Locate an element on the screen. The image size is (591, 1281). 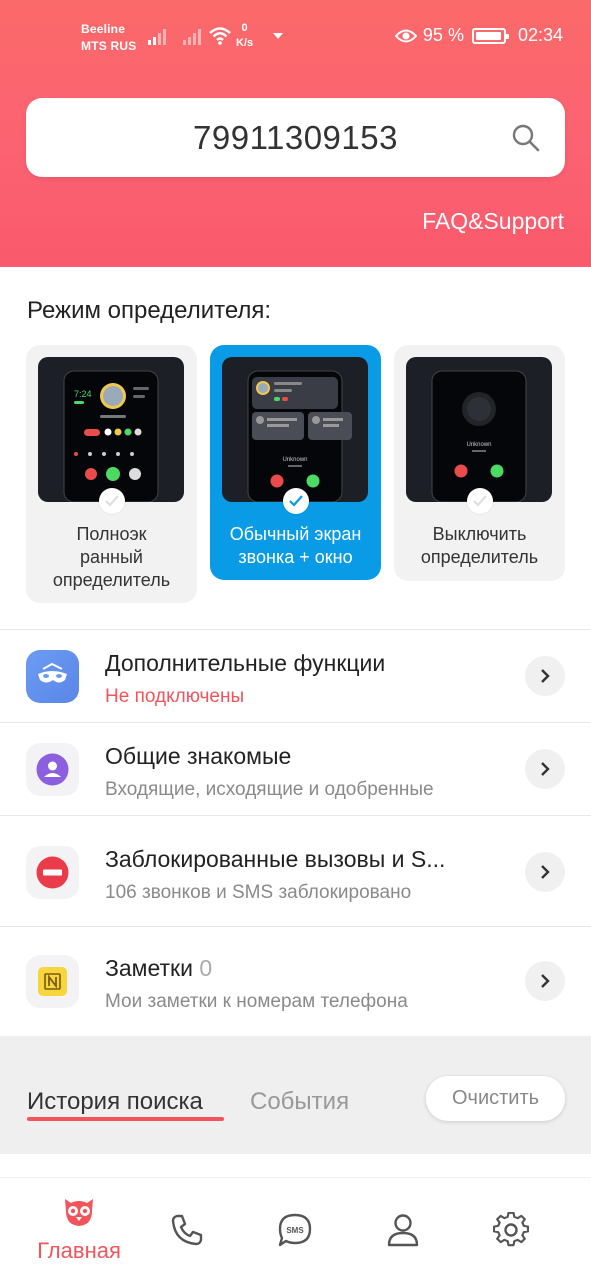
search-value: 79911309153 is located at coordinates (295, 137).